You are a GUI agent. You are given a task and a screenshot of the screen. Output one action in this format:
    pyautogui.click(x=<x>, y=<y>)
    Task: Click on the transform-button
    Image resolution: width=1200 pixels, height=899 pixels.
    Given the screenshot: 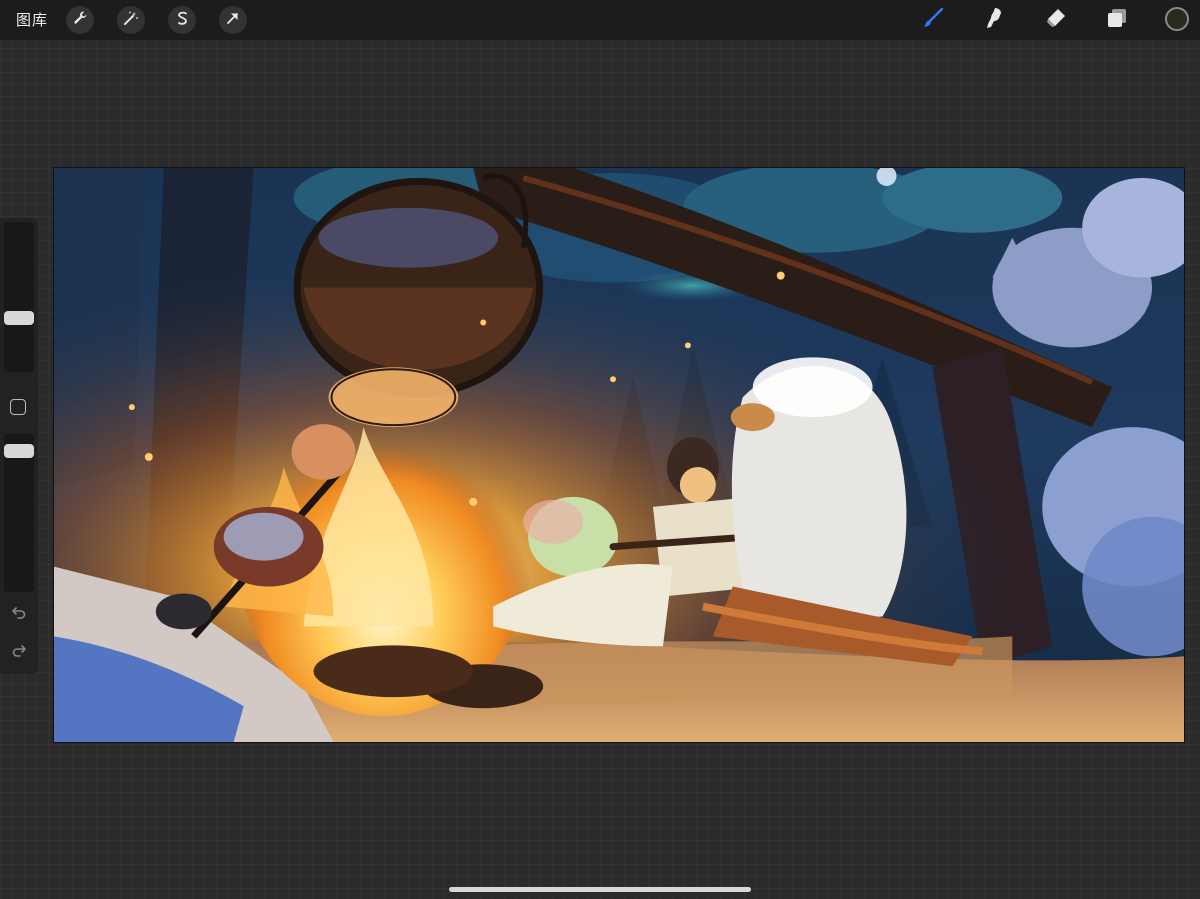 What is the action you would take?
    pyautogui.click(x=233, y=20)
    